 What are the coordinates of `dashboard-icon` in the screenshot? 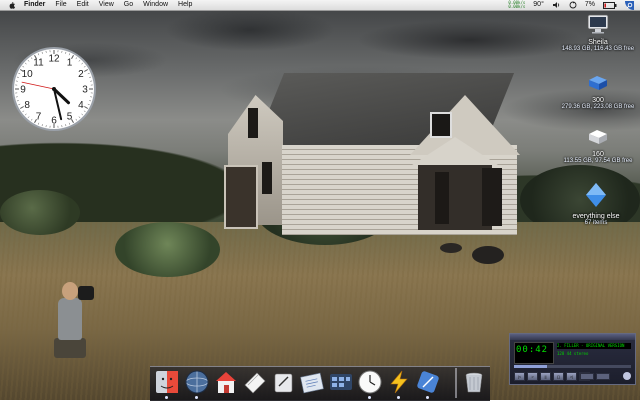 It's located at (341, 382).